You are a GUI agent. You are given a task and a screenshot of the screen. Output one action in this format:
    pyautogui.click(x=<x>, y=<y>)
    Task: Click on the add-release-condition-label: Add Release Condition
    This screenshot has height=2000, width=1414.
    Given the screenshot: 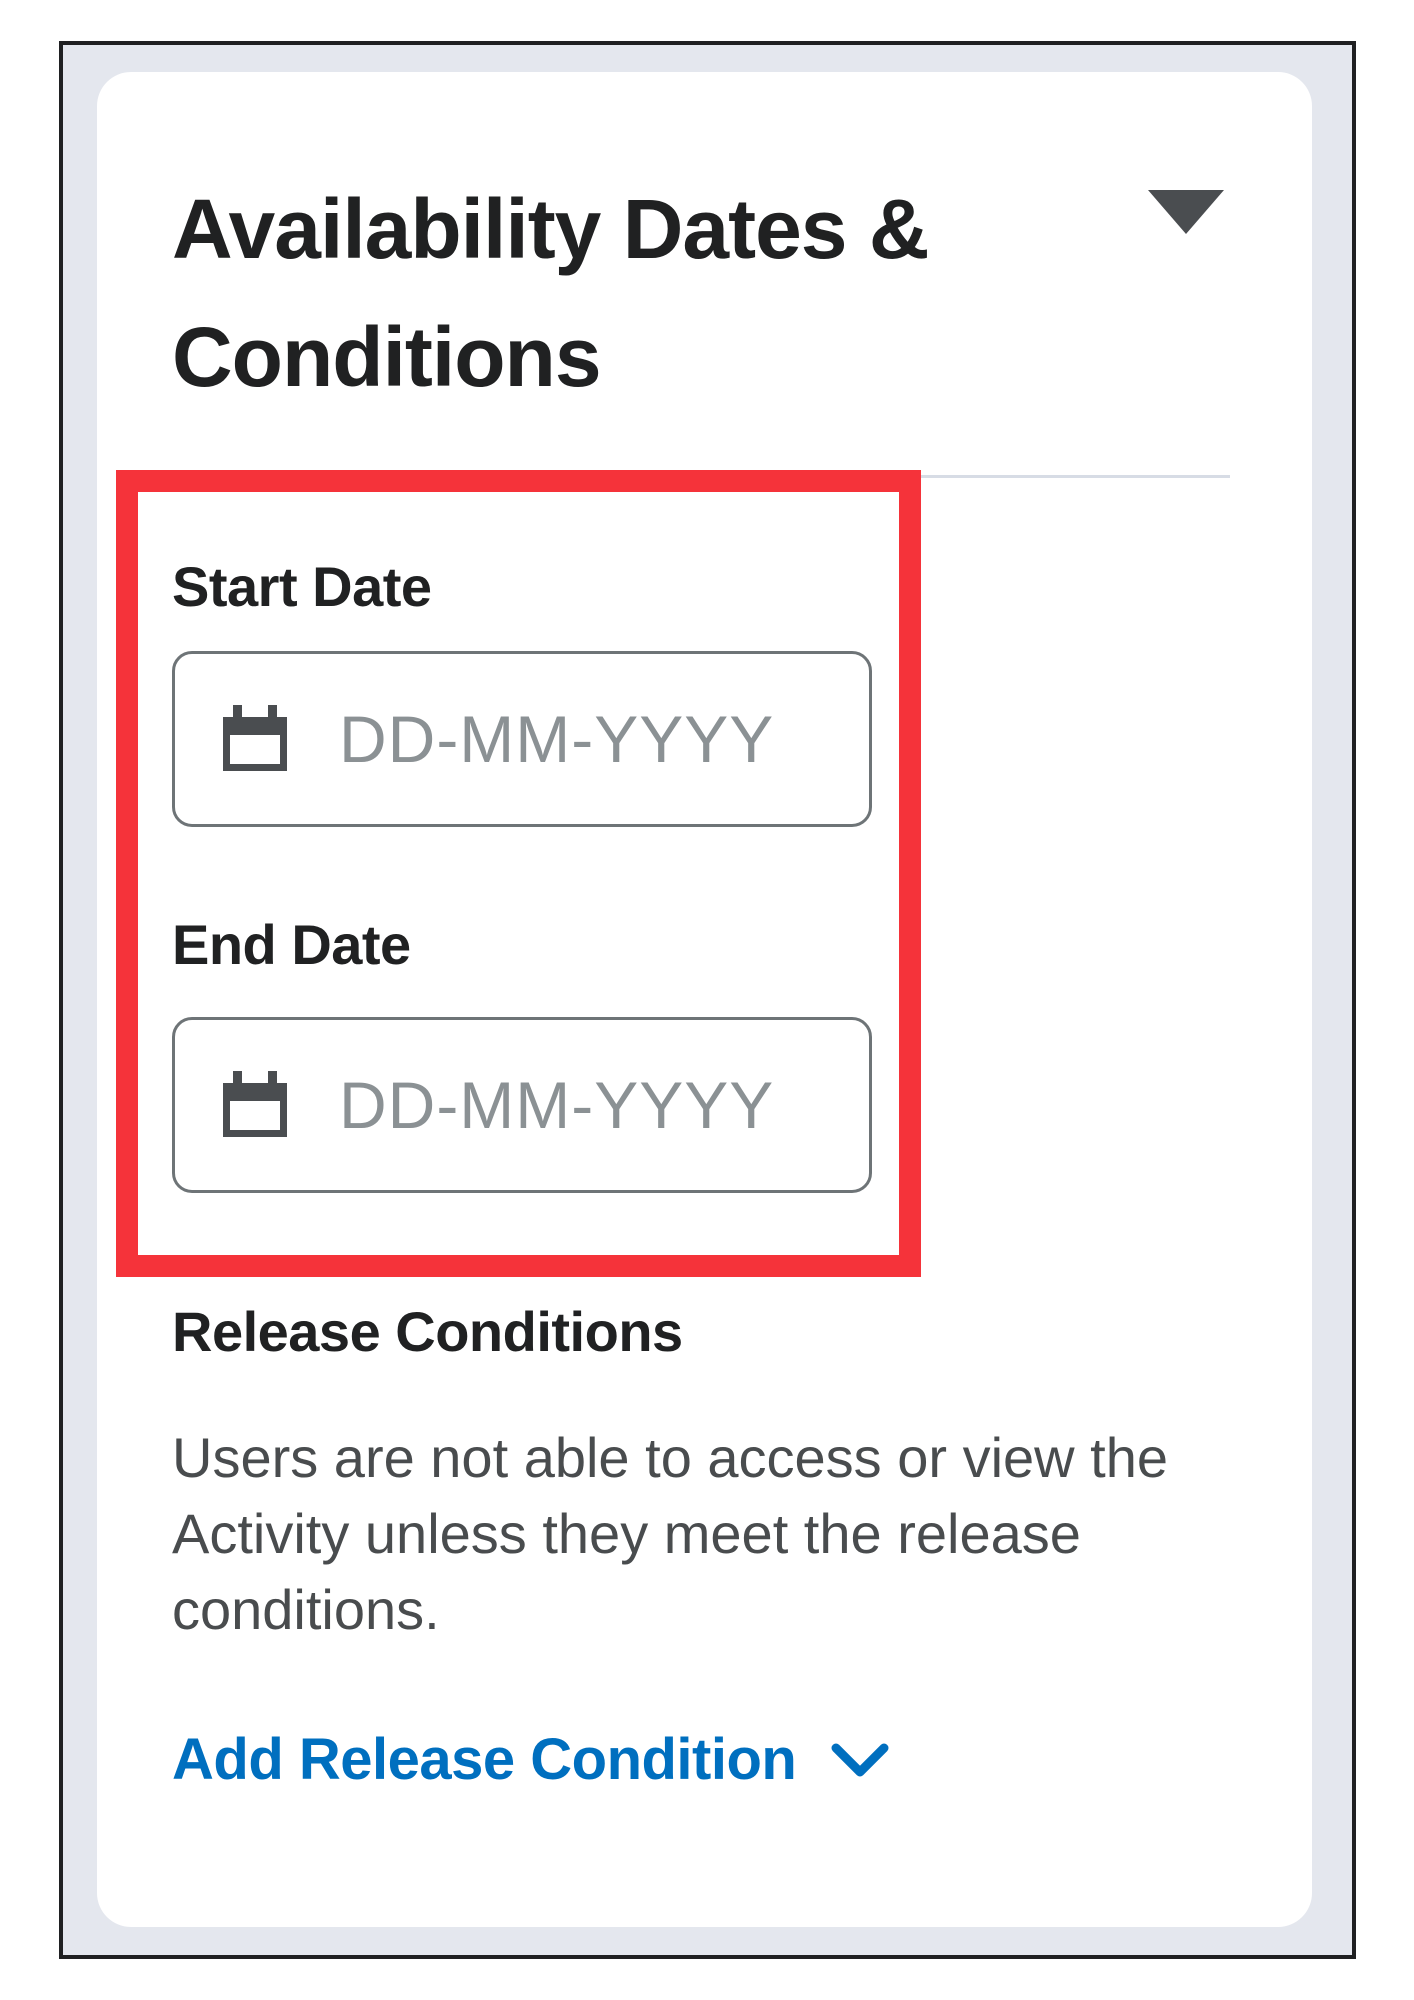 What is the action you would take?
    pyautogui.click(x=484, y=1759)
    